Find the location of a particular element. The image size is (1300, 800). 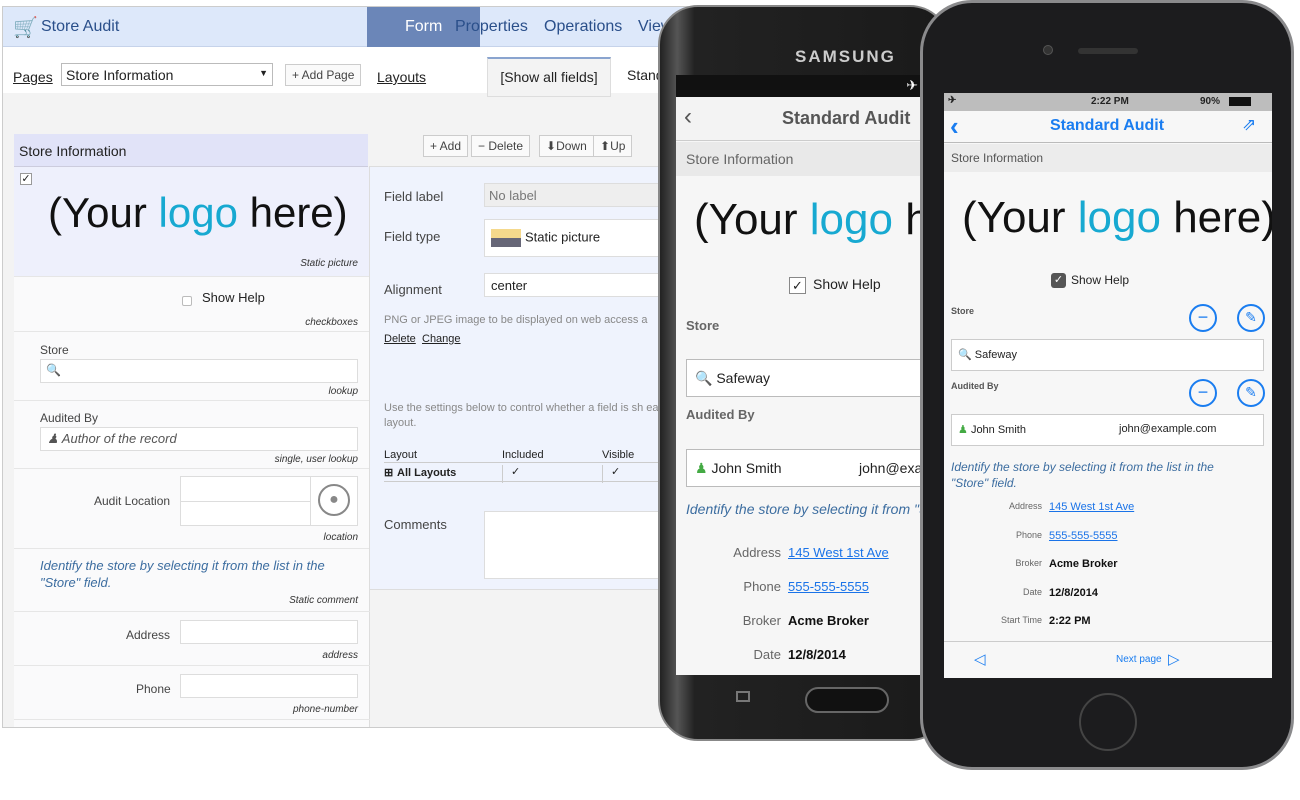

page-select-value: Store Information is located at coordinates (120, 75).